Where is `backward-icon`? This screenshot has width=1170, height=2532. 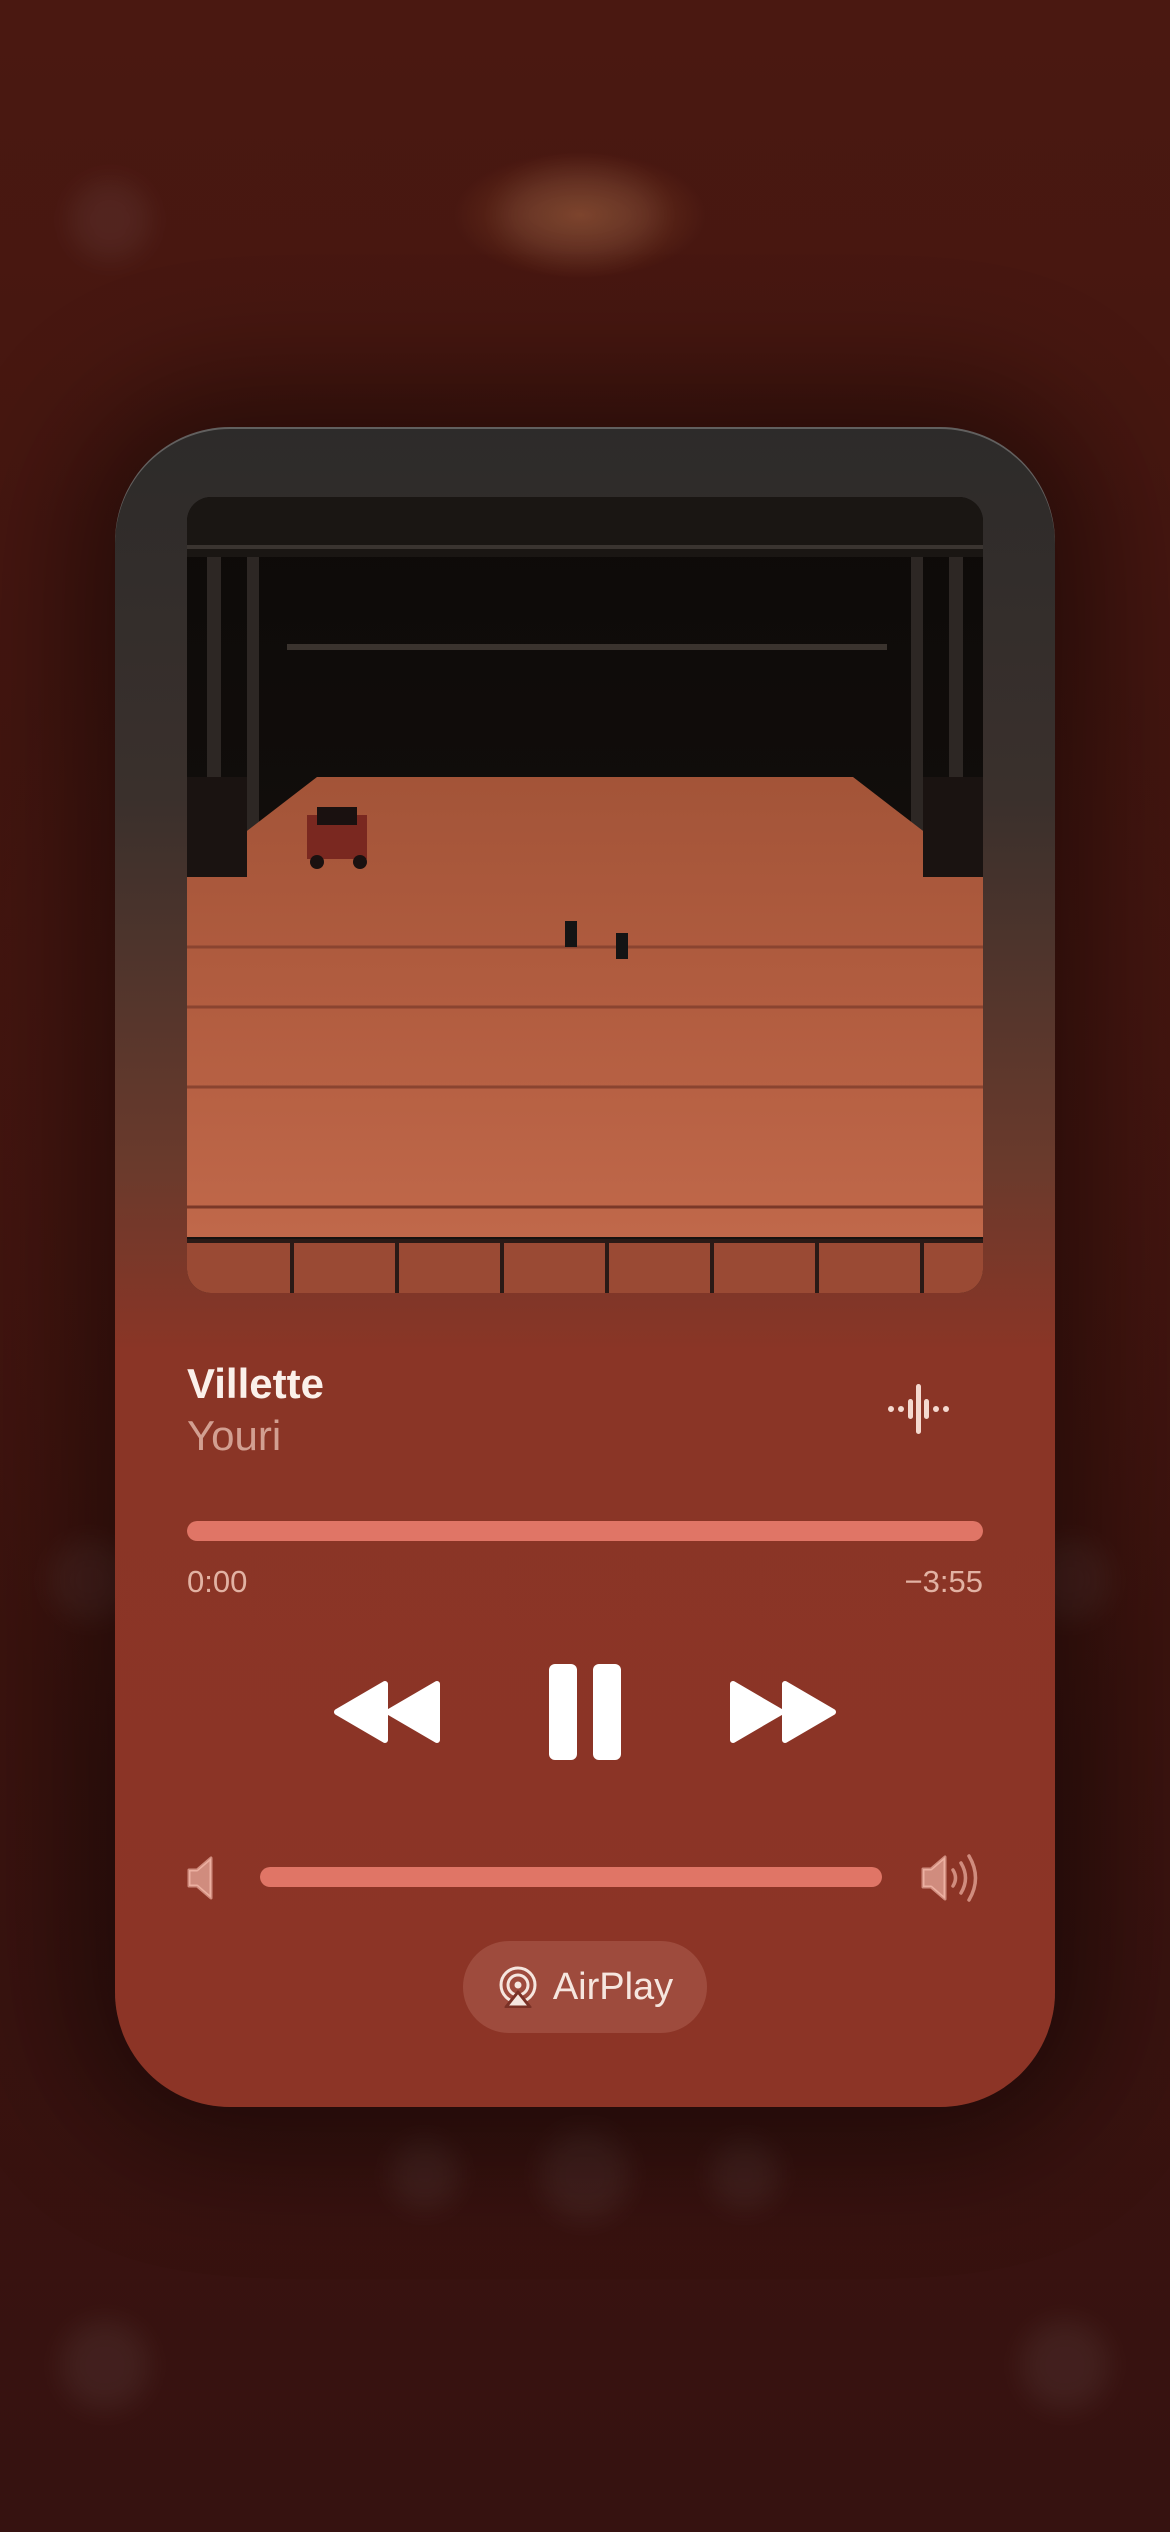 backward-icon is located at coordinates (387, 1712).